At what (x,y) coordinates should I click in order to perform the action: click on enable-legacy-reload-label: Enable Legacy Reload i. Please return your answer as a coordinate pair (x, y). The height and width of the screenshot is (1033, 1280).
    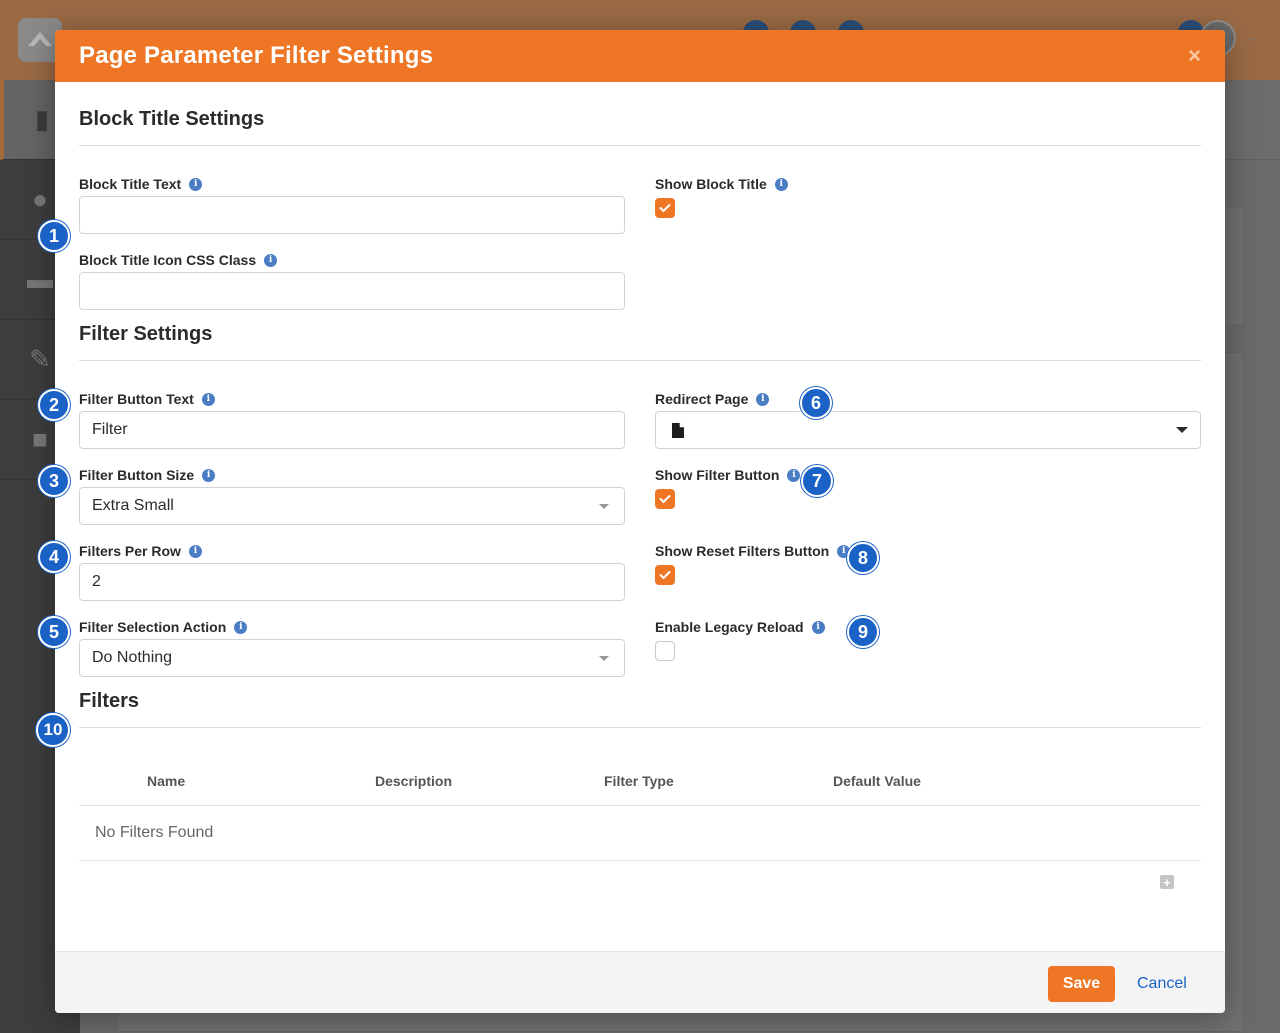
    Looking at the image, I should click on (740, 627).